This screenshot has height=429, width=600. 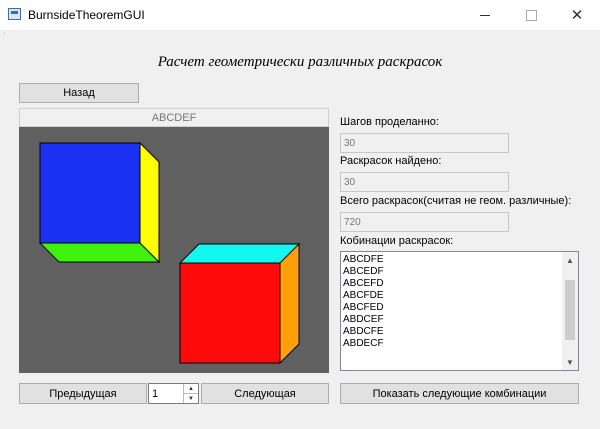 What do you see at coordinates (174, 117) in the screenshot?
I see `canvas-header: ABCDEF` at bounding box center [174, 117].